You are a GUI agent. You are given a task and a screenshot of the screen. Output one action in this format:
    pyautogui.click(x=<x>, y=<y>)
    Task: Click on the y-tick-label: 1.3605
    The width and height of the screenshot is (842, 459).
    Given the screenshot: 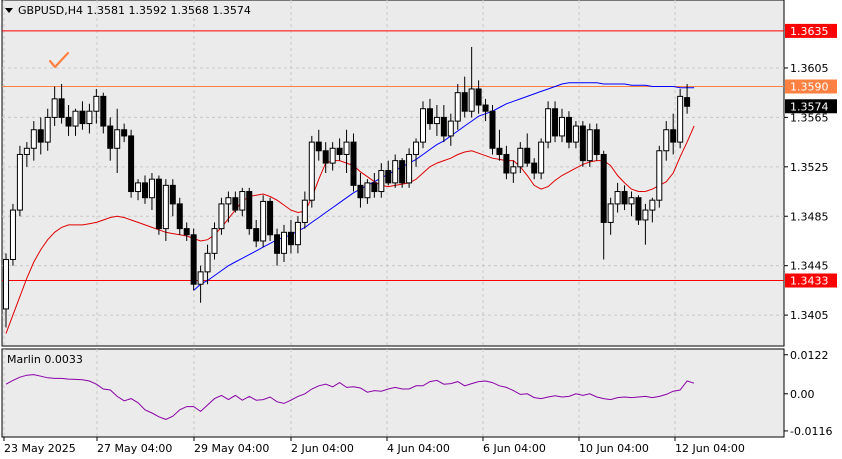 What is the action you would take?
    pyautogui.click(x=809, y=68)
    